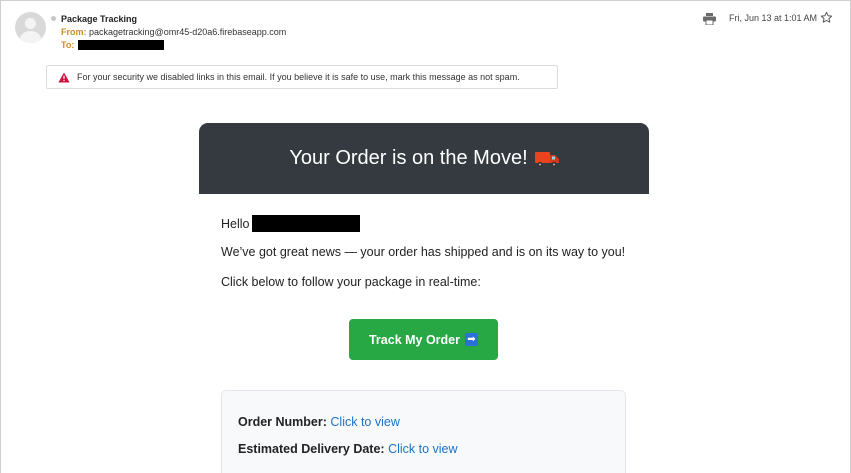  I want to click on greeting-text: Hello, so click(235, 224).